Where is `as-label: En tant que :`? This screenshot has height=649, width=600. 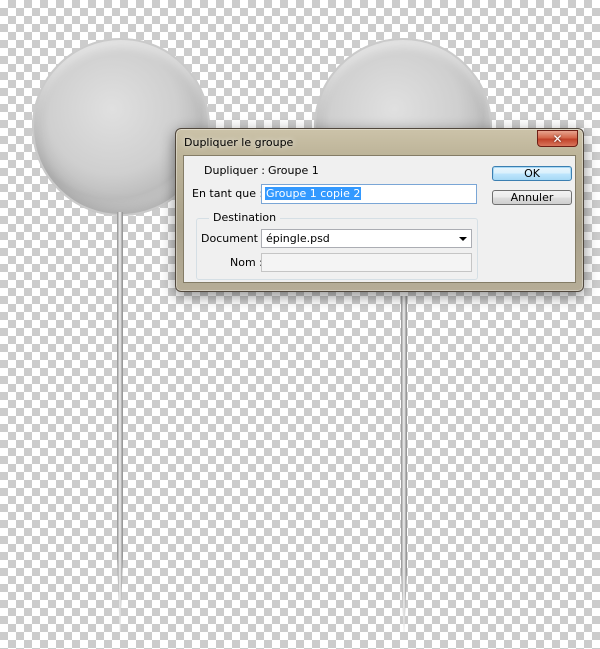 as-label: En tant que : is located at coordinates (228, 193).